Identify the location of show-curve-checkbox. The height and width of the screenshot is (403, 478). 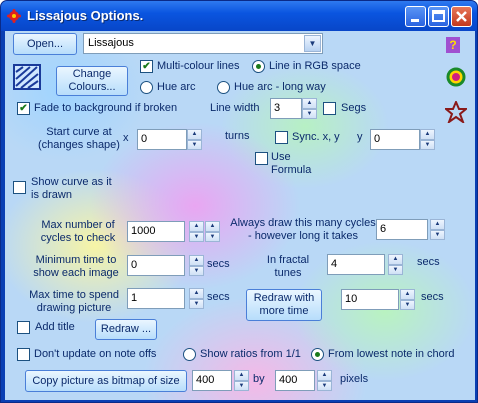
(19, 187).